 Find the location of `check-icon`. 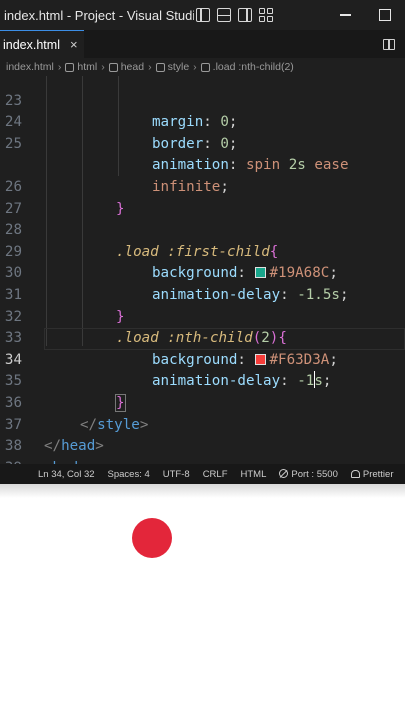

check-icon is located at coordinates (355, 473).